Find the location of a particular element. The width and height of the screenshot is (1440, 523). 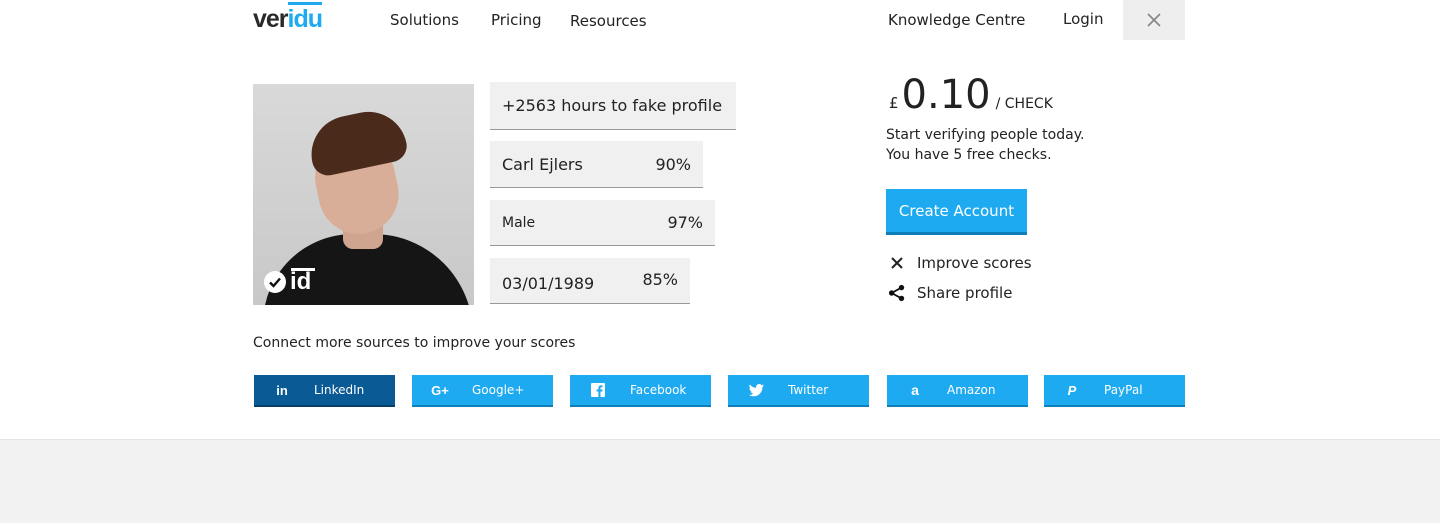

check-circle-icon is located at coordinates (275, 282).